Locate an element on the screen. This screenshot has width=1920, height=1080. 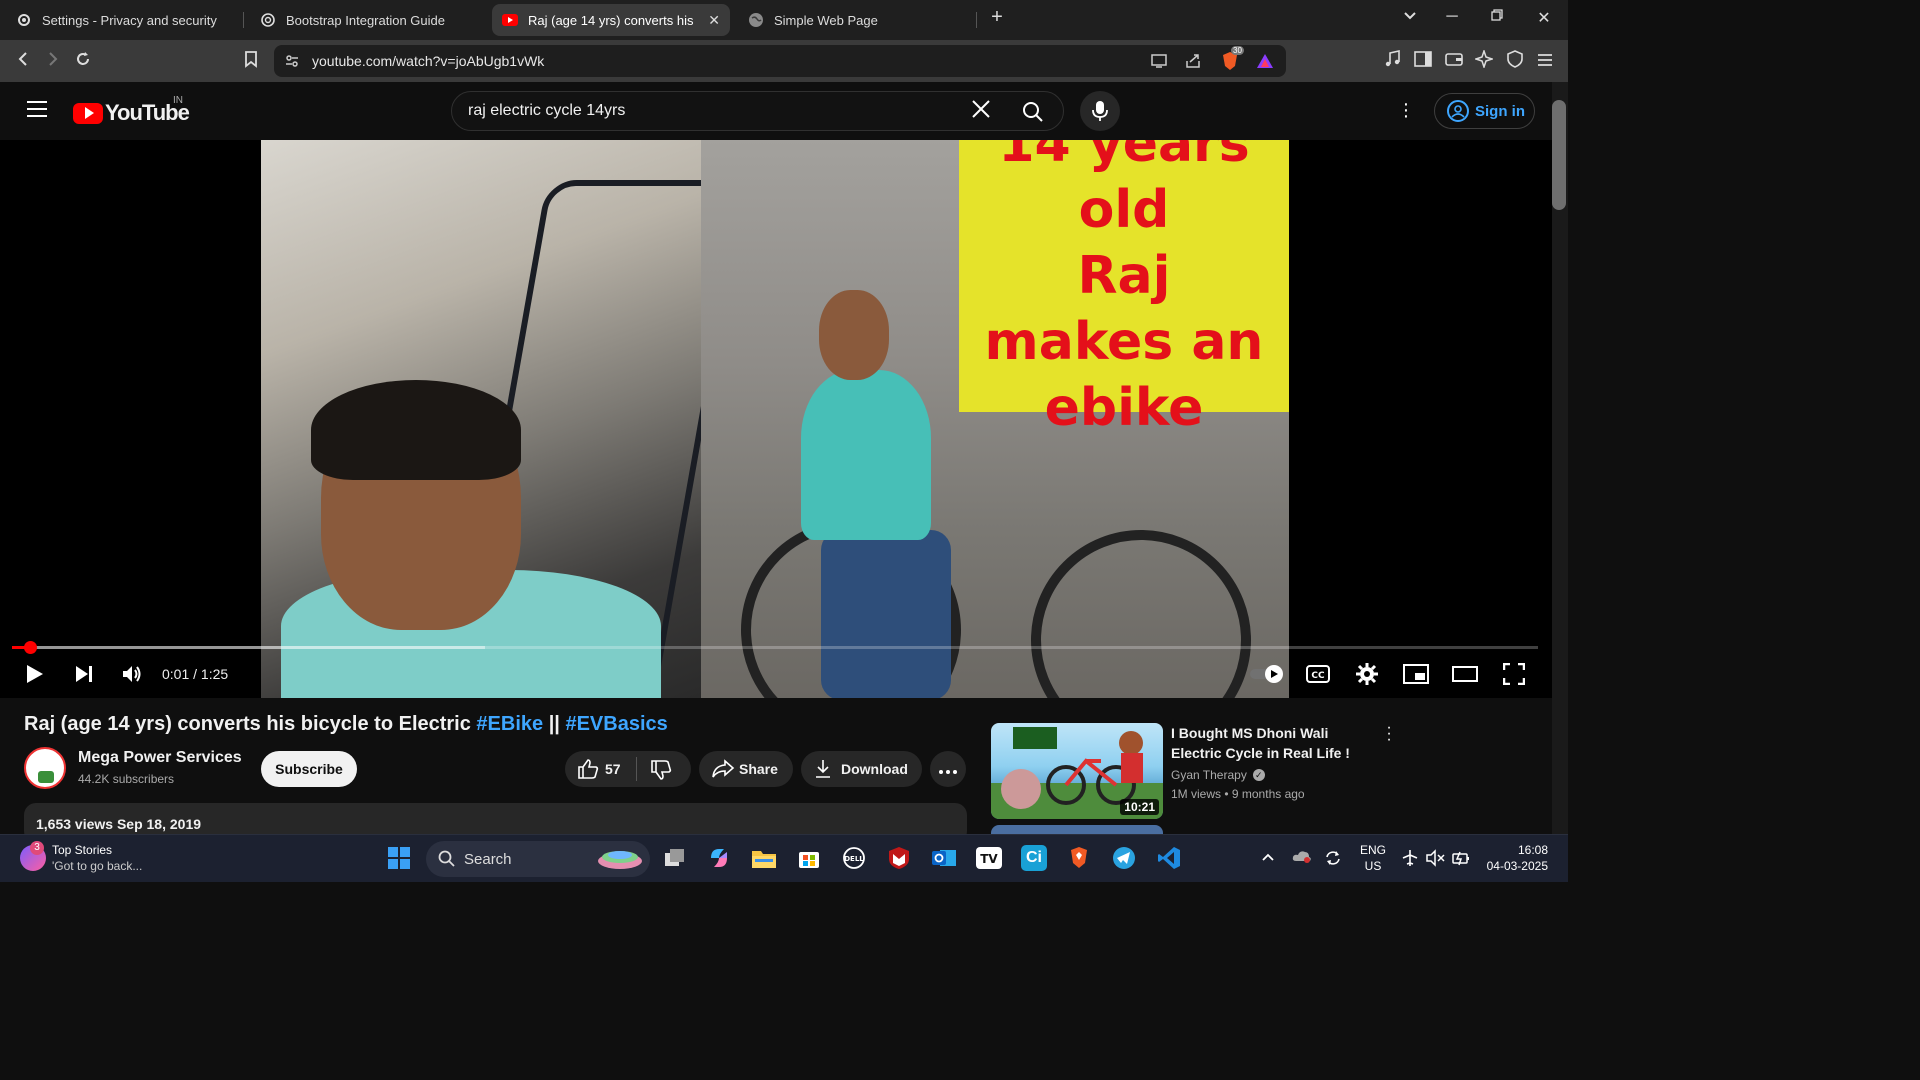
dell-icon: DELL is located at coordinates (854, 858).